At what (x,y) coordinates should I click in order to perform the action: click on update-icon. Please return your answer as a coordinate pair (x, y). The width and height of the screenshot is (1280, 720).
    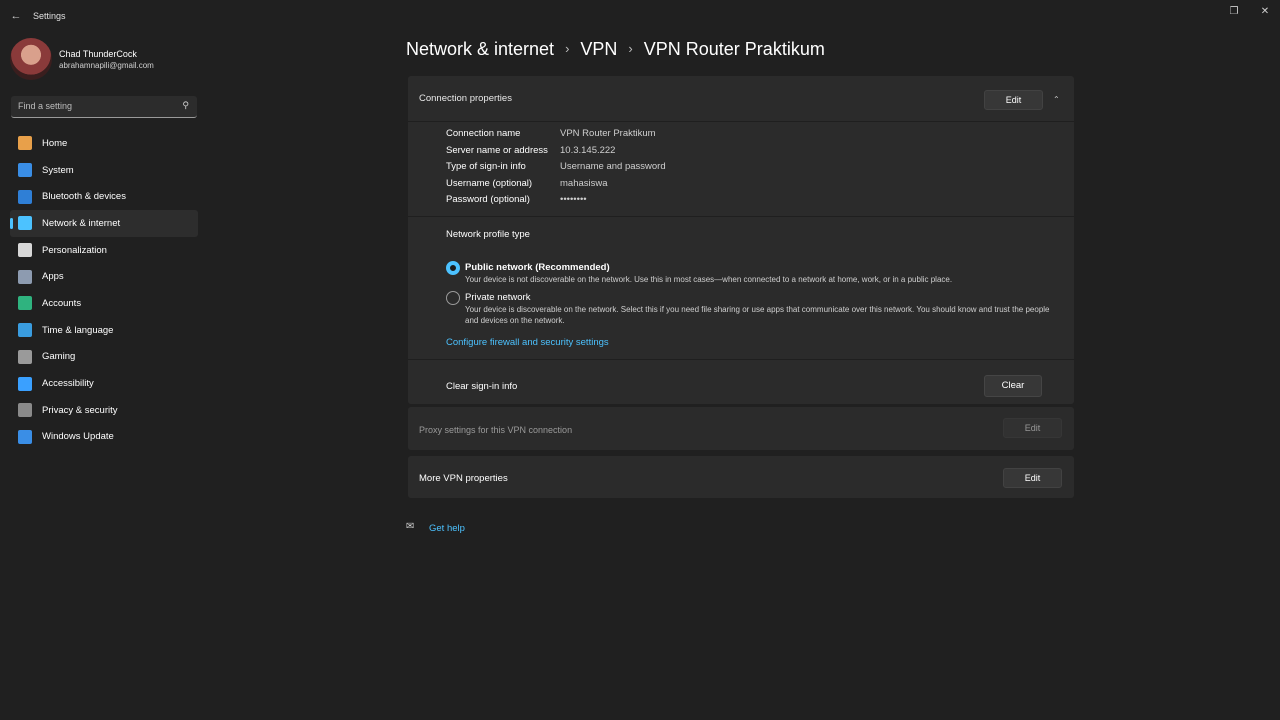
    Looking at the image, I should click on (25, 436).